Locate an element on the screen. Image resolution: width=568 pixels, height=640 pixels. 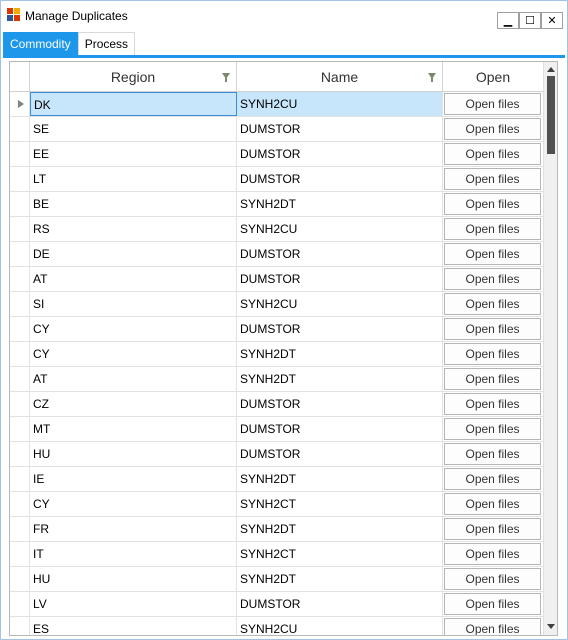
region-cell: IE is located at coordinates (133, 479).